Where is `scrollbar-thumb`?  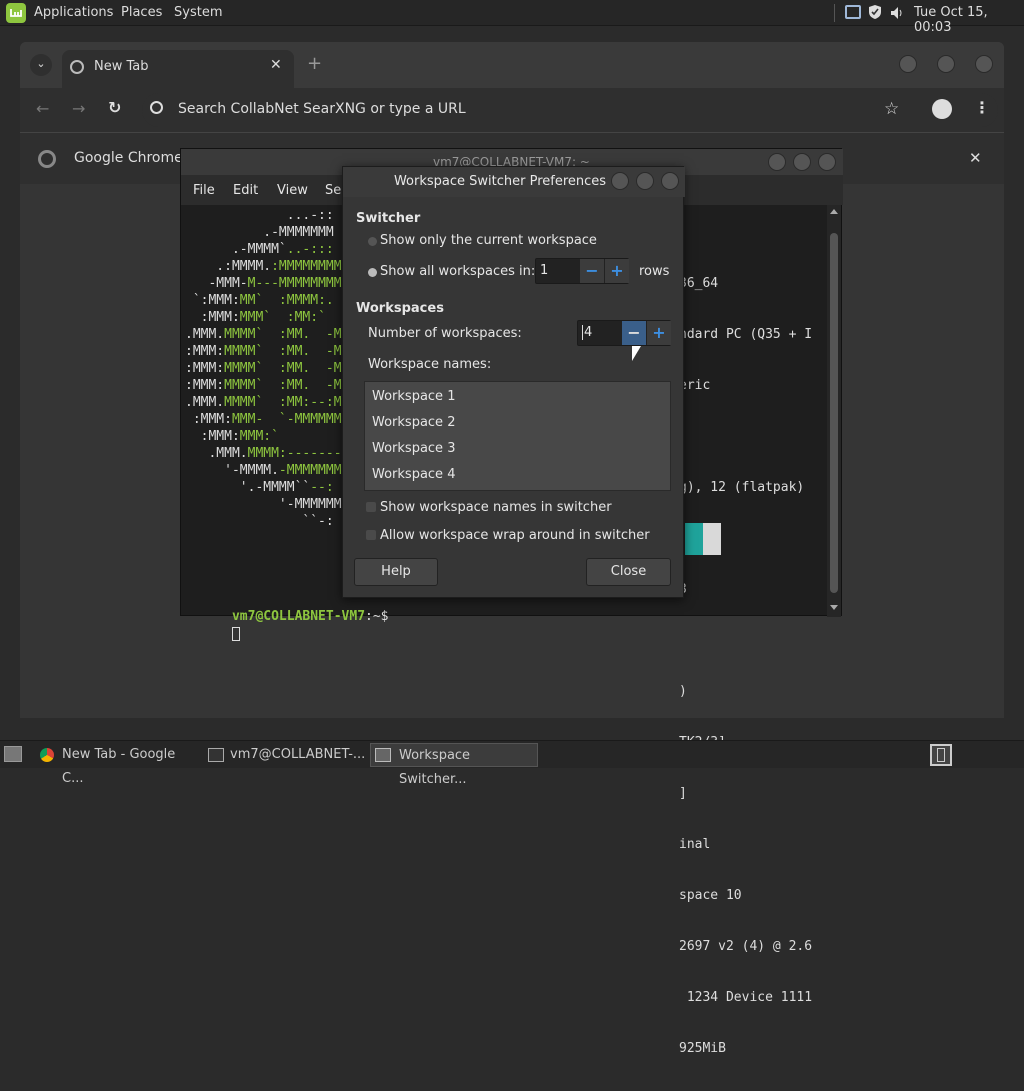 scrollbar-thumb is located at coordinates (834, 413).